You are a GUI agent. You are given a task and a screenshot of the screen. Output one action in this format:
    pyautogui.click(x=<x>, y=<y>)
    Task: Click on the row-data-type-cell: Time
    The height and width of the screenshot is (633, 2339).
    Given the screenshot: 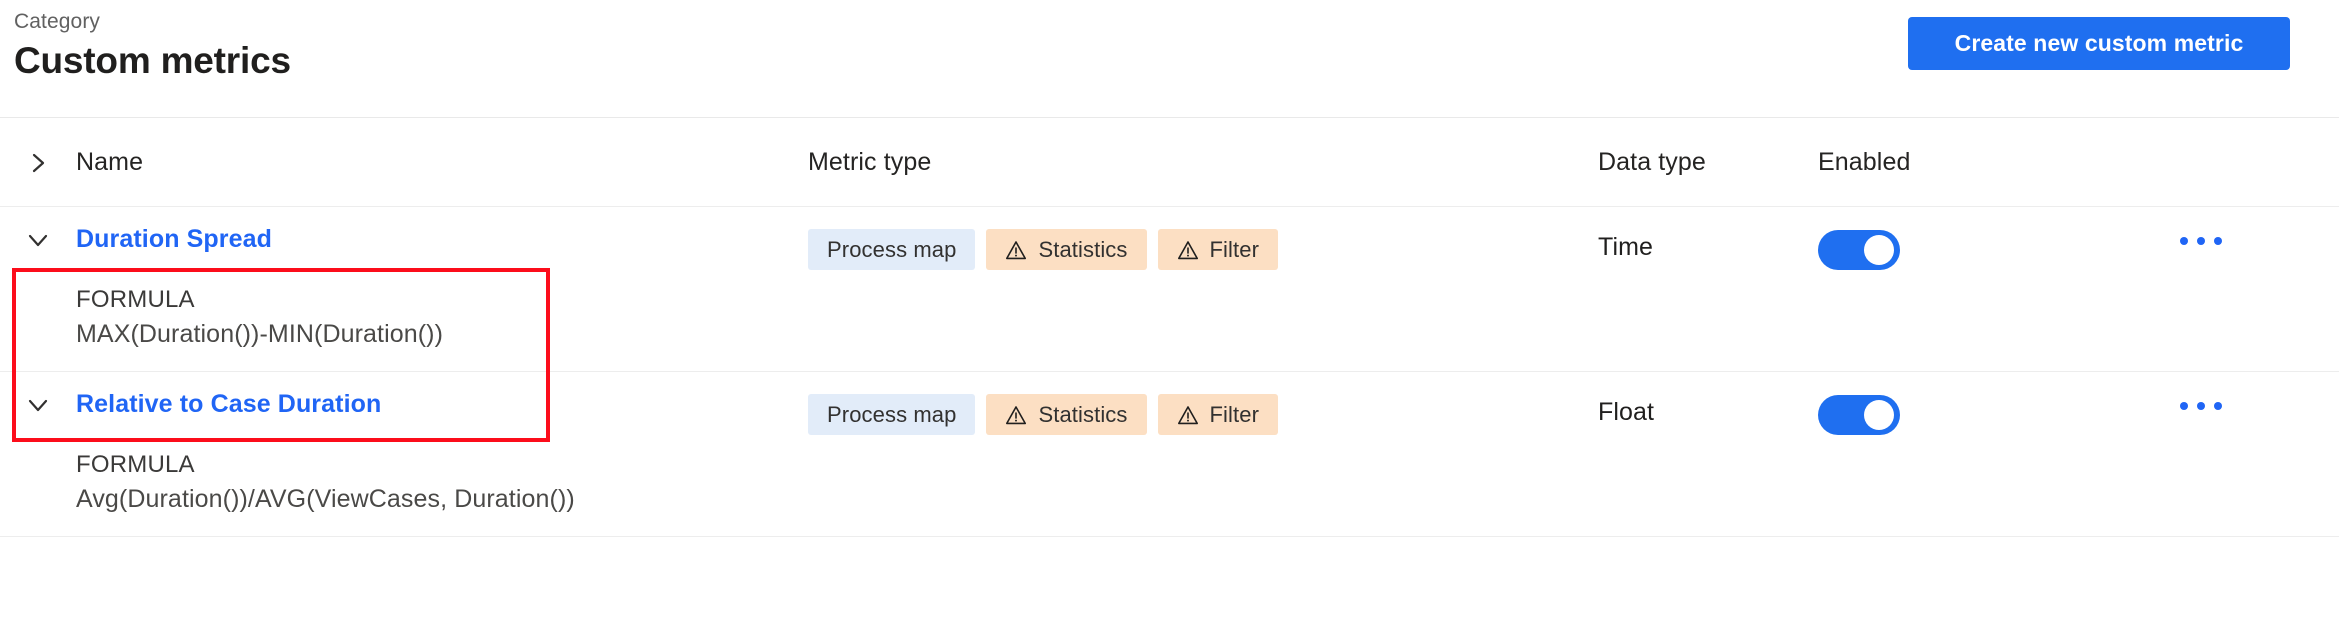 What is the action you would take?
    pyautogui.click(x=1708, y=289)
    